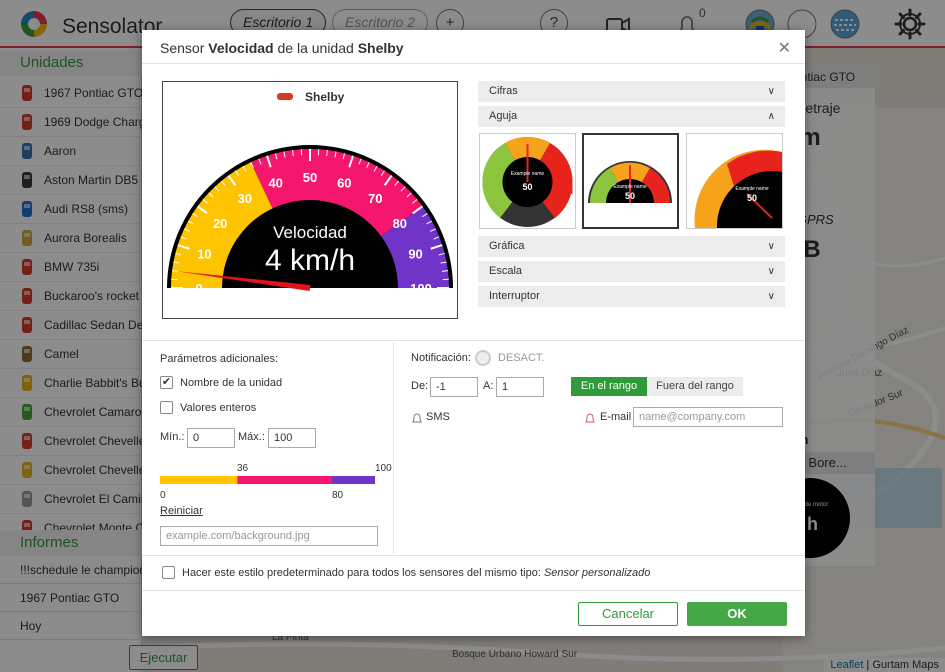 The width and height of the screenshot is (945, 672). I want to click on notification-label: Notificación:, so click(441, 358).